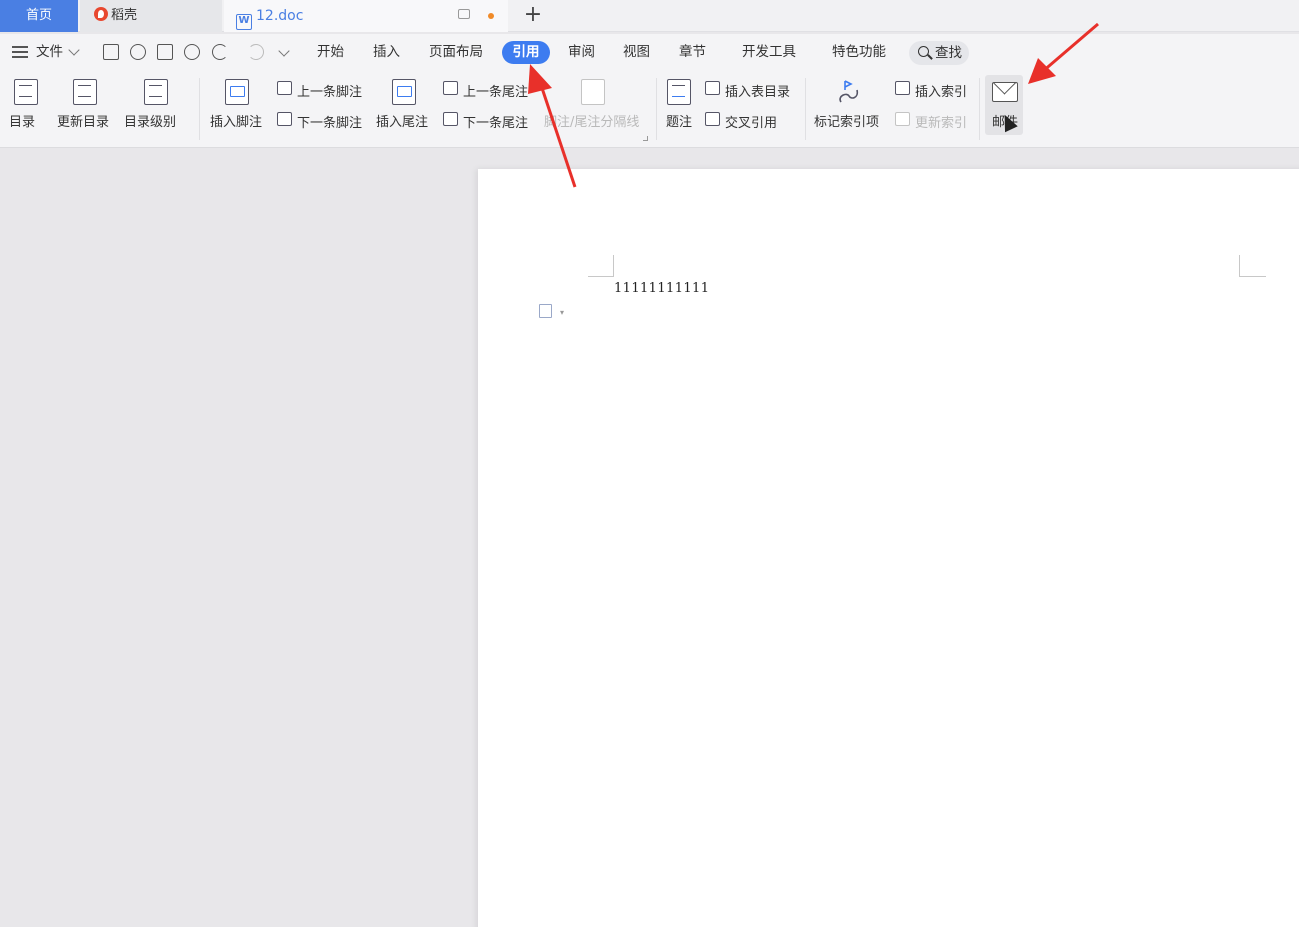  I want to click on prev-footnote-icon, so click(284, 88).